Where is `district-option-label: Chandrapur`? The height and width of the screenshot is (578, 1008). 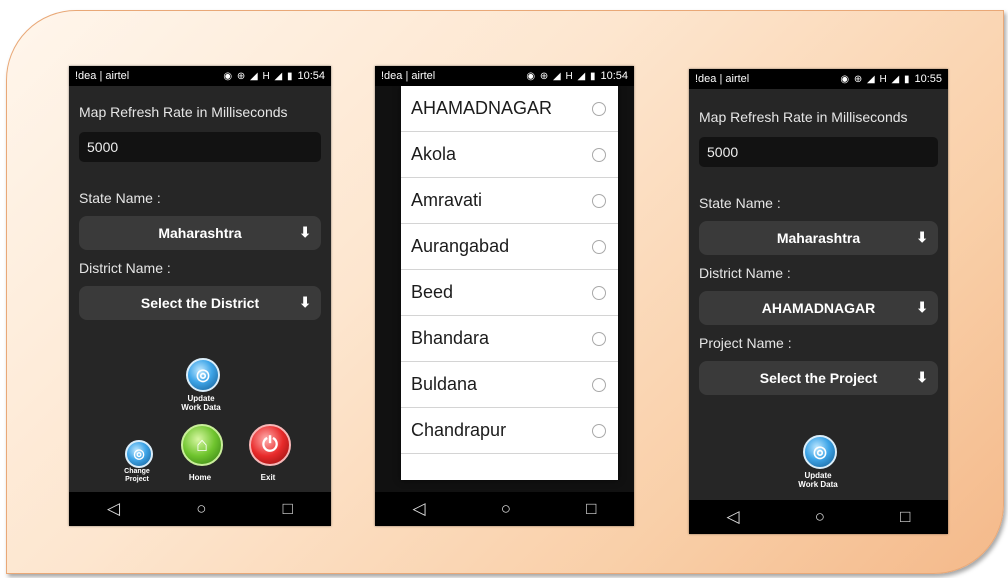
district-option-label: Chandrapur is located at coordinates (459, 430).